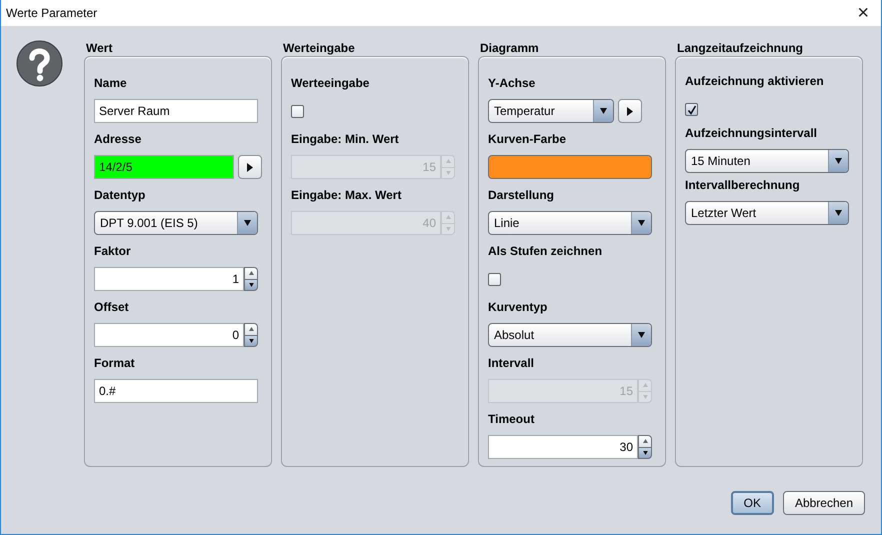  What do you see at coordinates (118, 139) in the screenshot?
I see `field-label: Adresse` at bounding box center [118, 139].